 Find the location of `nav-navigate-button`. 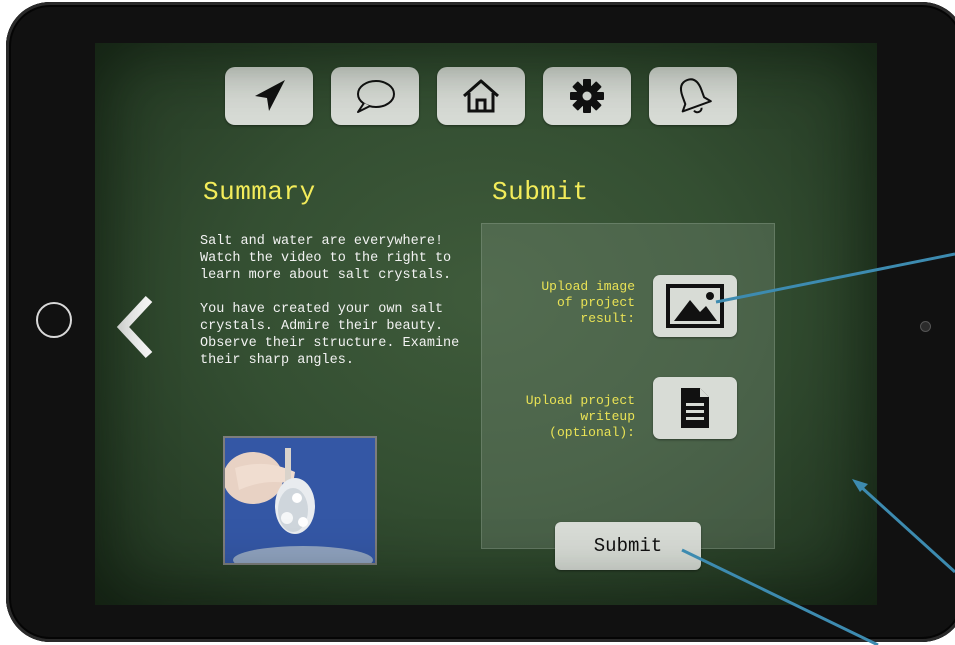

nav-navigate-button is located at coordinates (269, 96).